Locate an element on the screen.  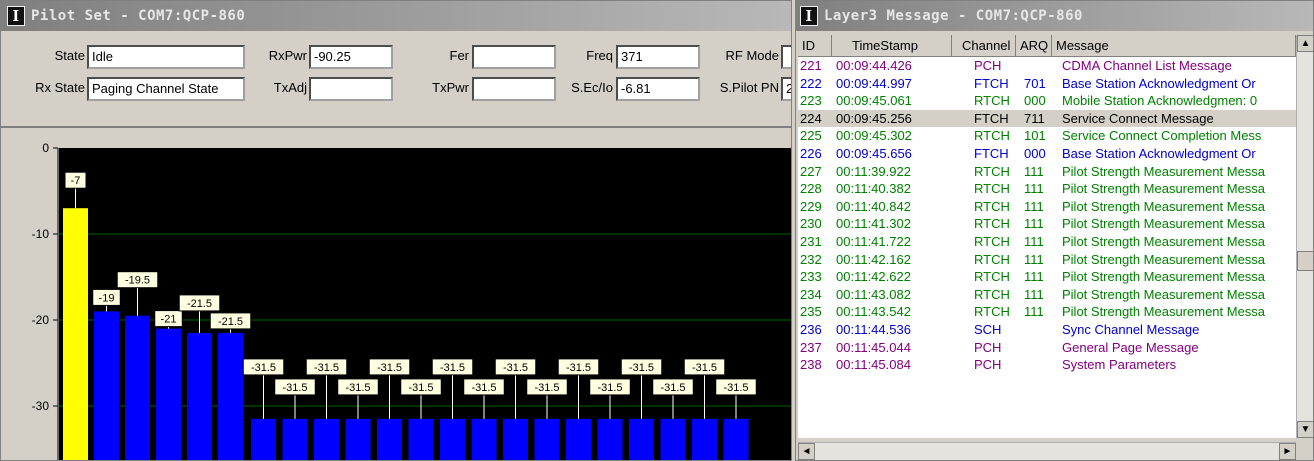
col-header-arq: ARQ is located at coordinates (1034, 46).